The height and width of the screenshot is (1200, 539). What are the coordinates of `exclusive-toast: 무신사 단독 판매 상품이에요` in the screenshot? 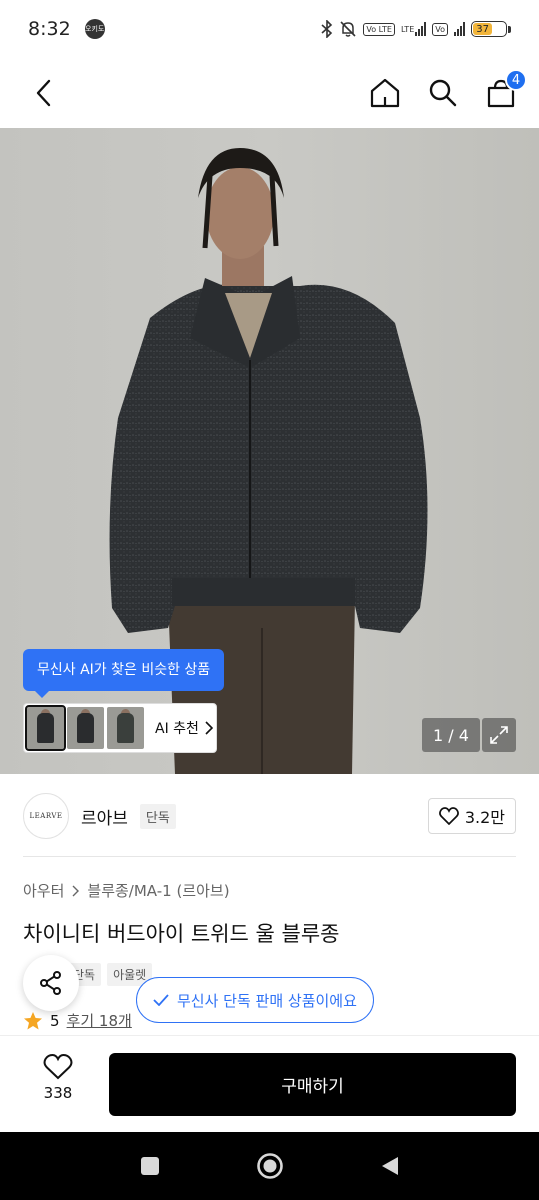 It's located at (255, 1000).